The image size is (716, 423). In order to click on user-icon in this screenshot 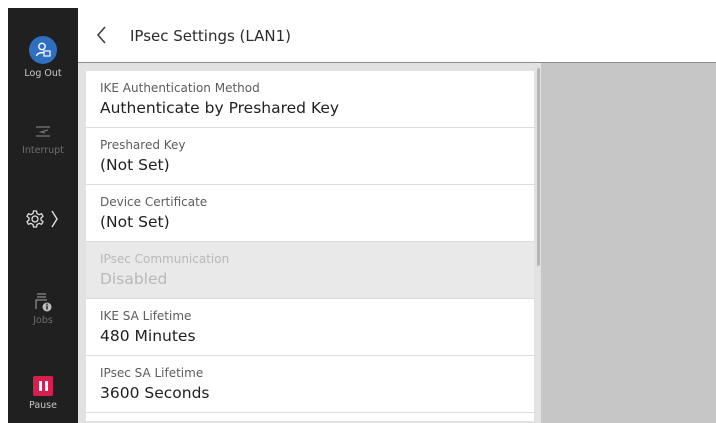, I will do `click(43, 50)`.